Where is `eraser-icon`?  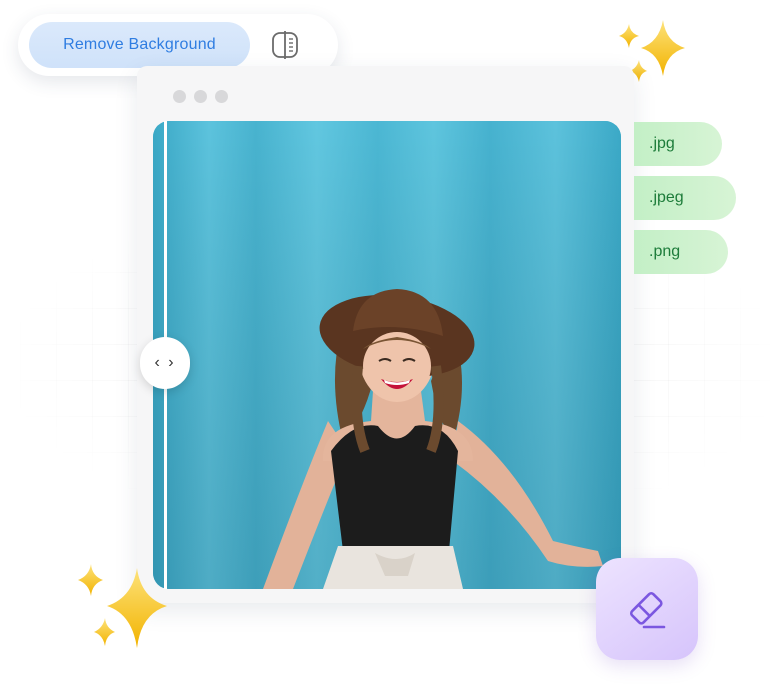
eraser-icon is located at coordinates (647, 610).